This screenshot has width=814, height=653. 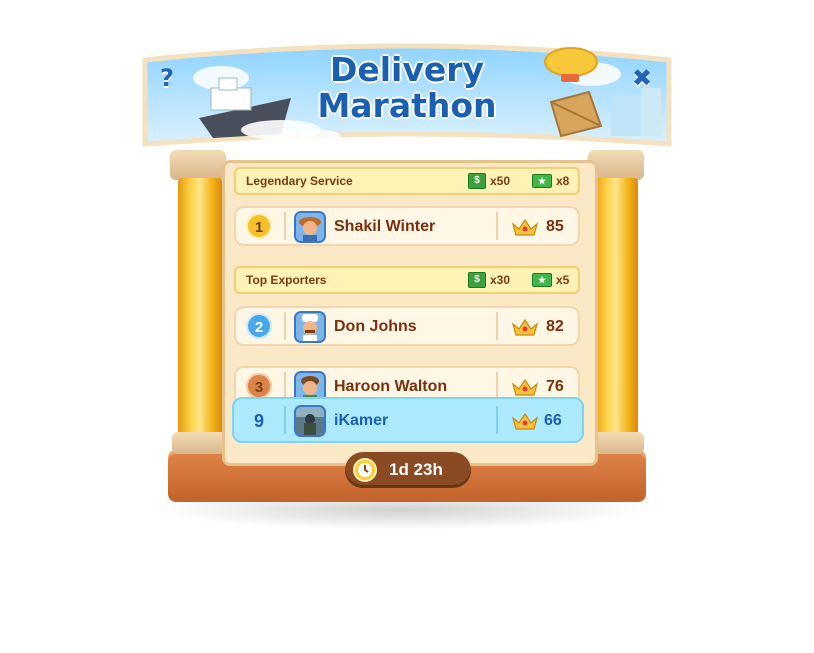 What do you see at coordinates (500, 280) in the screenshot?
I see `reward-cash-amount: x30` at bounding box center [500, 280].